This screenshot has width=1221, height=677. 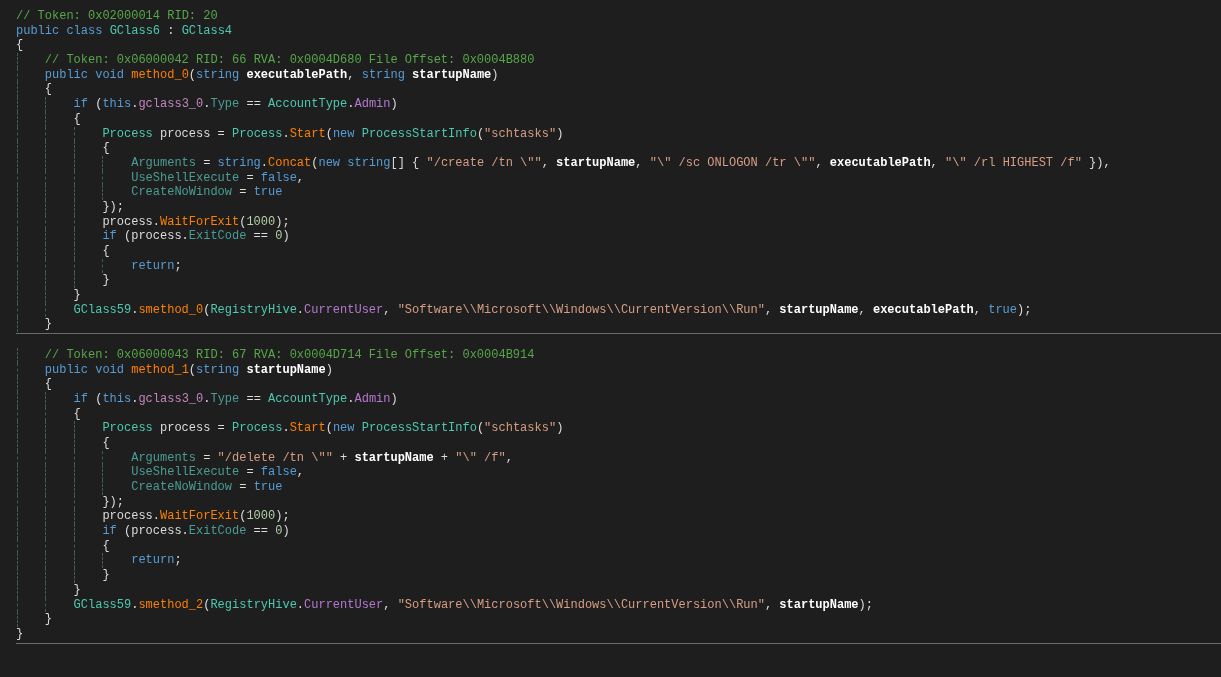 What do you see at coordinates (322, 458) in the screenshot?
I see `code-line: Arguments = "/delete /tn \"" + startupName + "\" /f",` at bounding box center [322, 458].